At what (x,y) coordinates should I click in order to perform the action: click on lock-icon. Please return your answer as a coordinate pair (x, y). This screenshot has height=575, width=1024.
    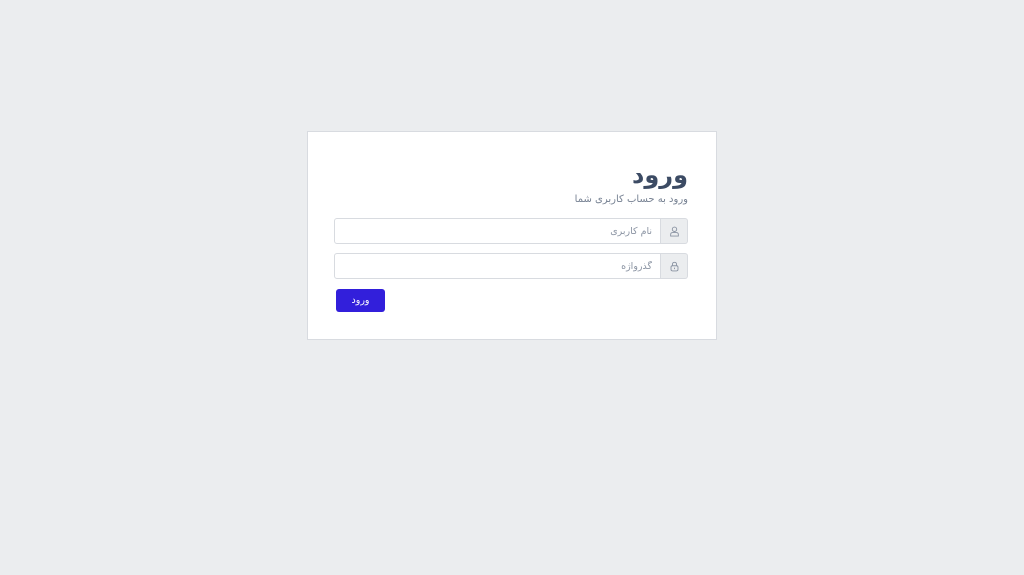
    Looking at the image, I should click on (674, 266).